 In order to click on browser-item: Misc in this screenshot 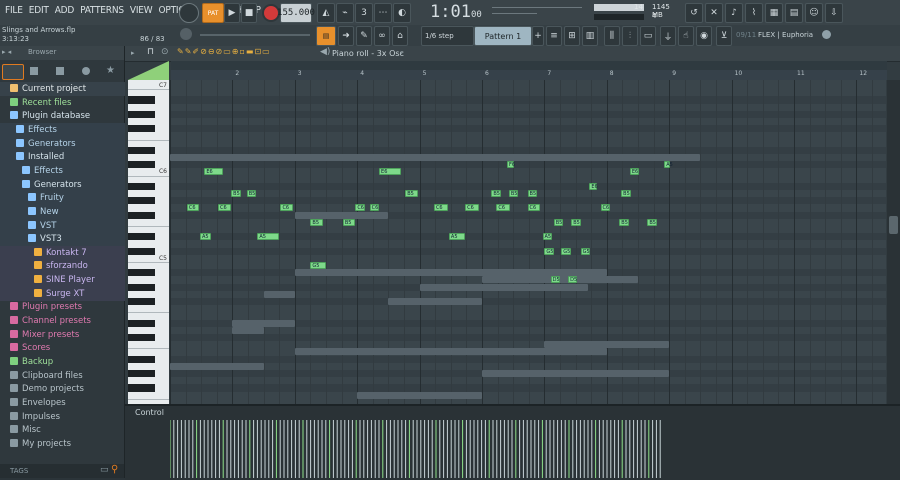, I will do `click(67, 430)`.